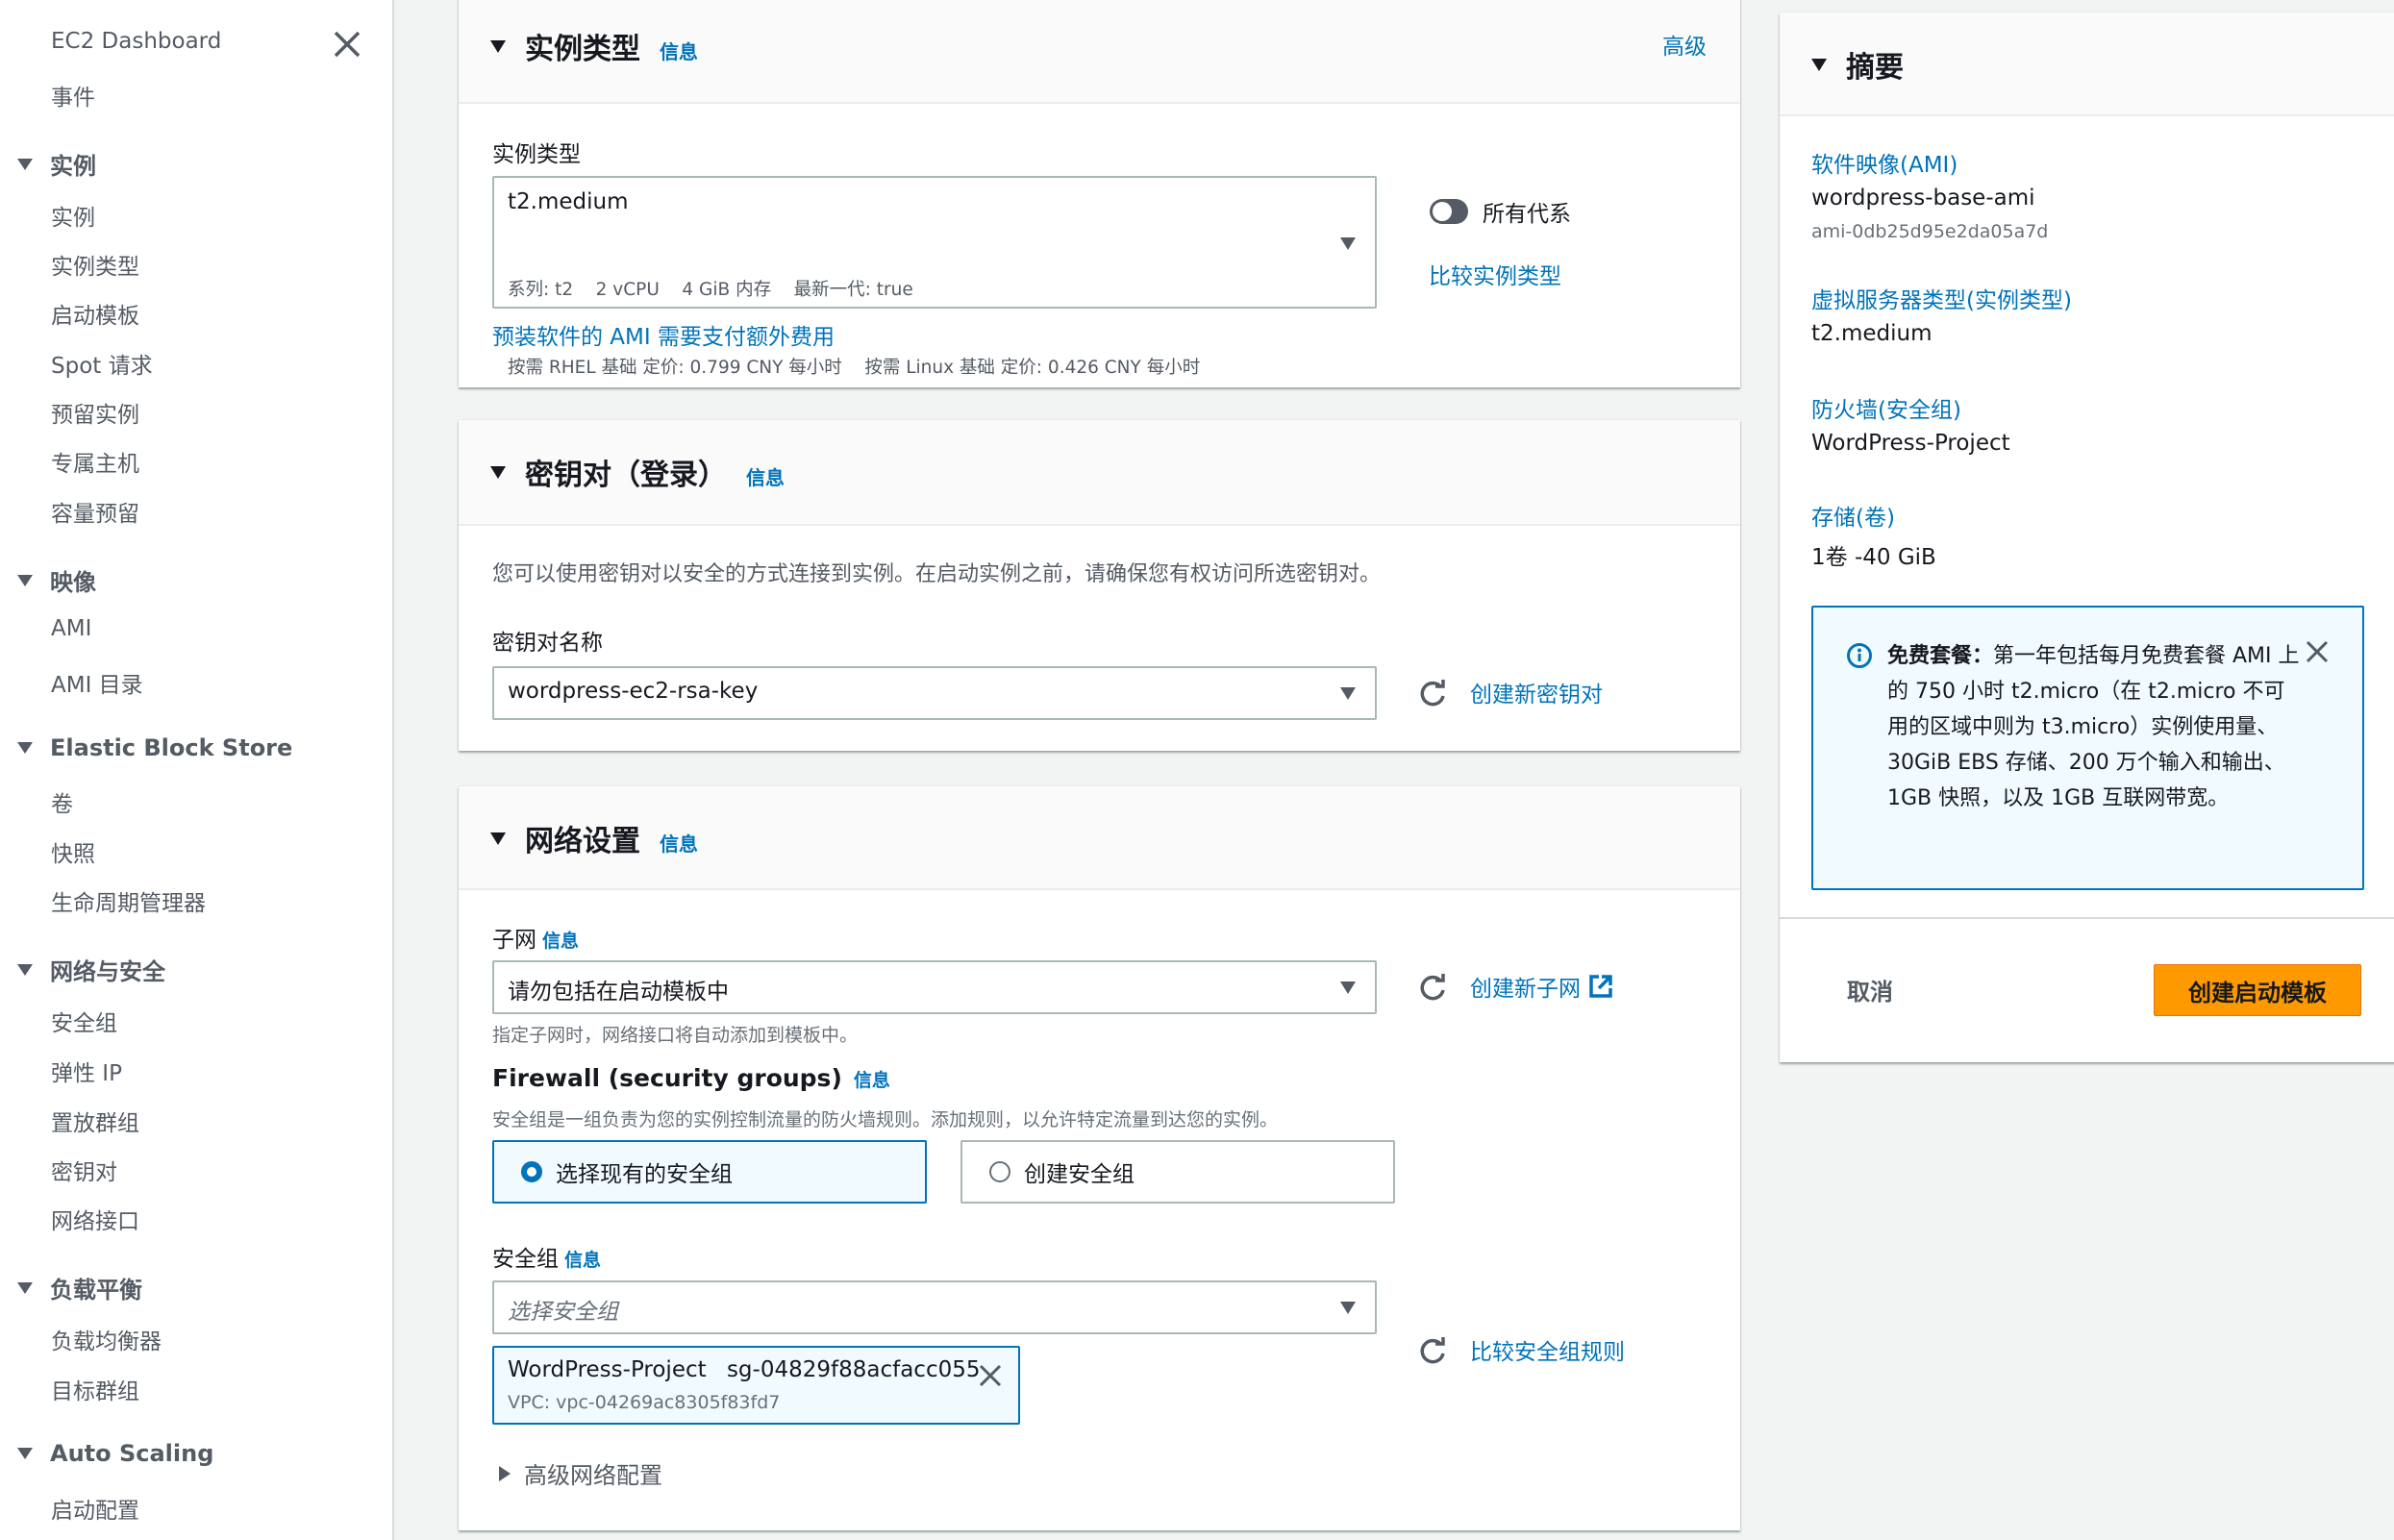 Image resolution: width=2394 pixels, height=1540 pixels. Describe the element at coordinates (710, 290) in the screenshot. I see `instance-detail-line: 系列: t2 2 vCPU 4 GiB 内存 最新一代: true` at that location.